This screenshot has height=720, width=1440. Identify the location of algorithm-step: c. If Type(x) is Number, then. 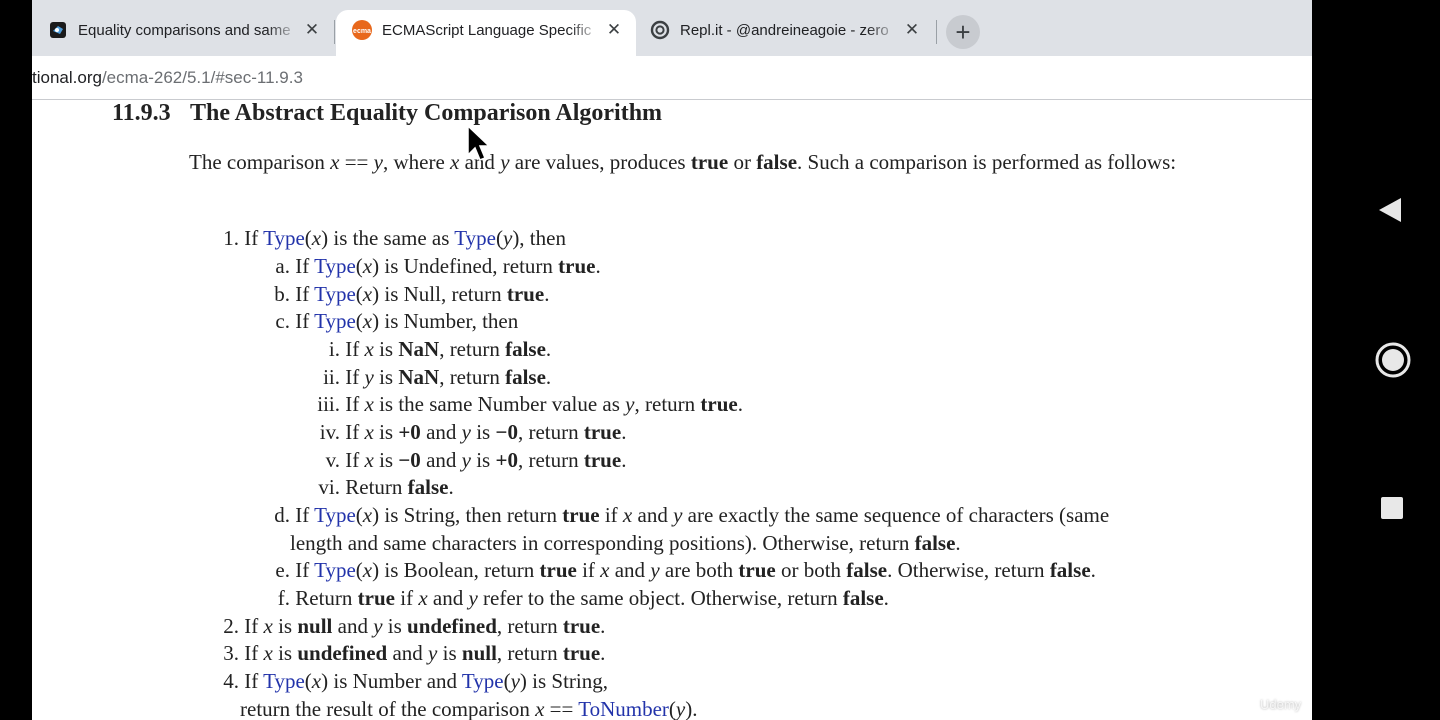
(397, 321).